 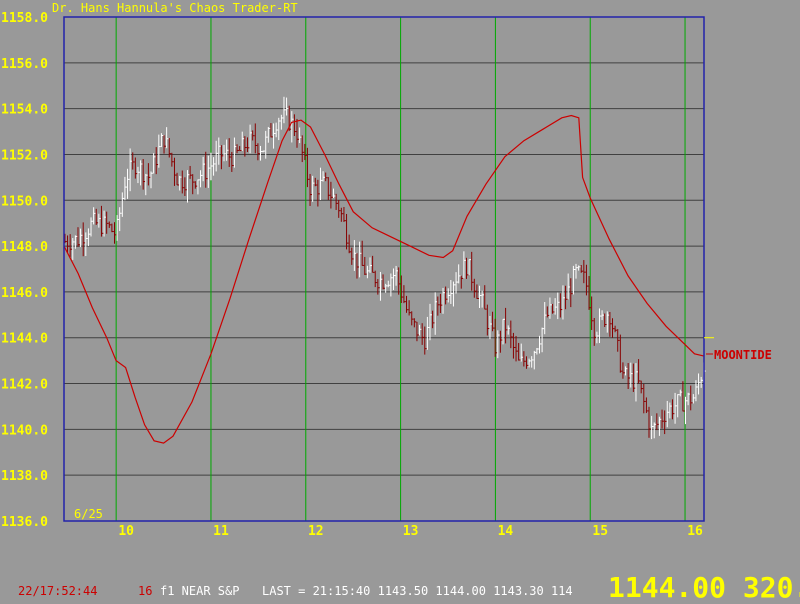 What do you see at coordinates (88, 514) in the screenshot?
I see `date-label: 6/25` at bounding box center [88, 514].